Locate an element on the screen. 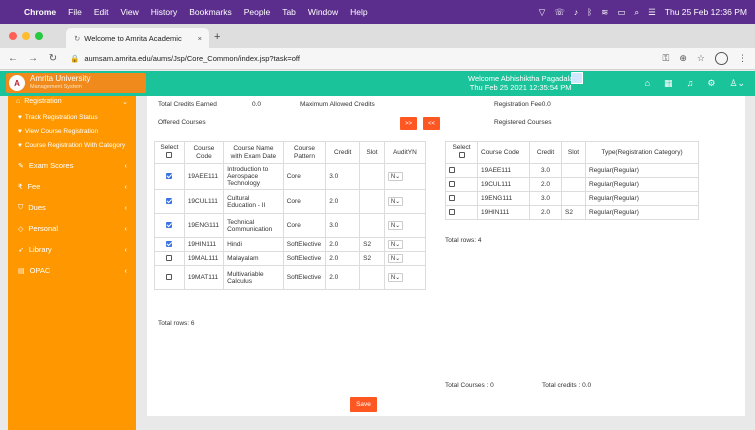 The height and width of the screenshot is (430, 755). volume-icon: ♪ is located at coordinates (576, 12).